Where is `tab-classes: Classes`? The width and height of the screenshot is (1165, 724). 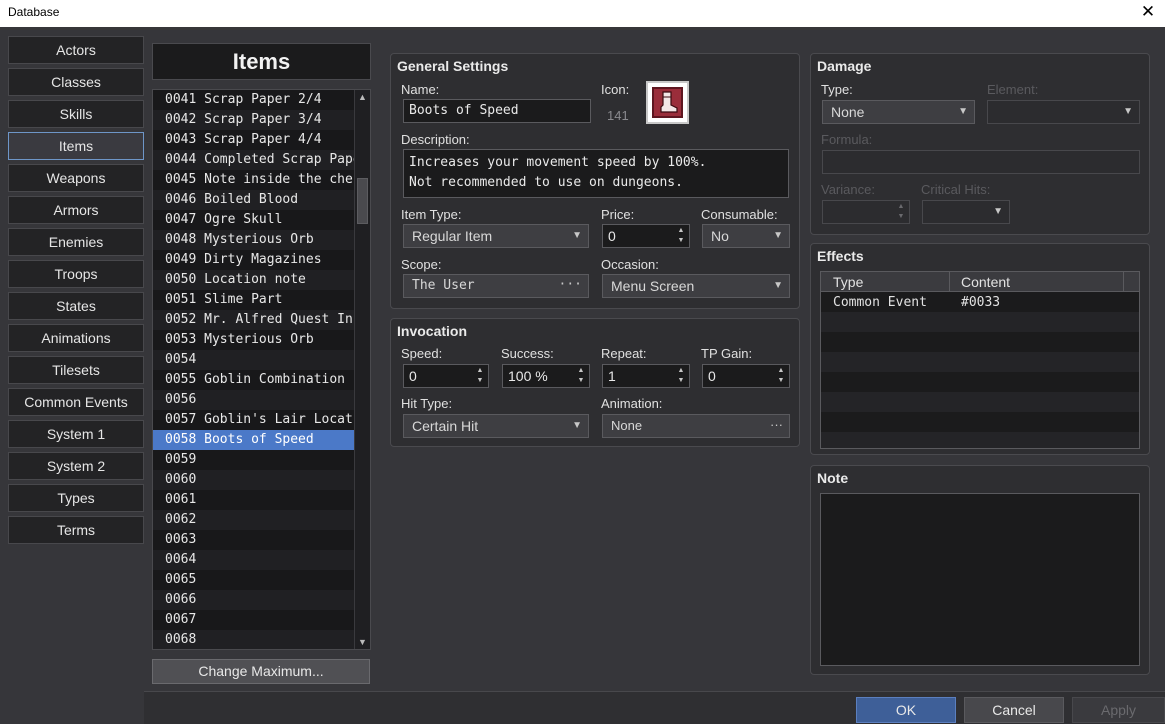 tab-classes: Classes is located at coordinates (76, 82).